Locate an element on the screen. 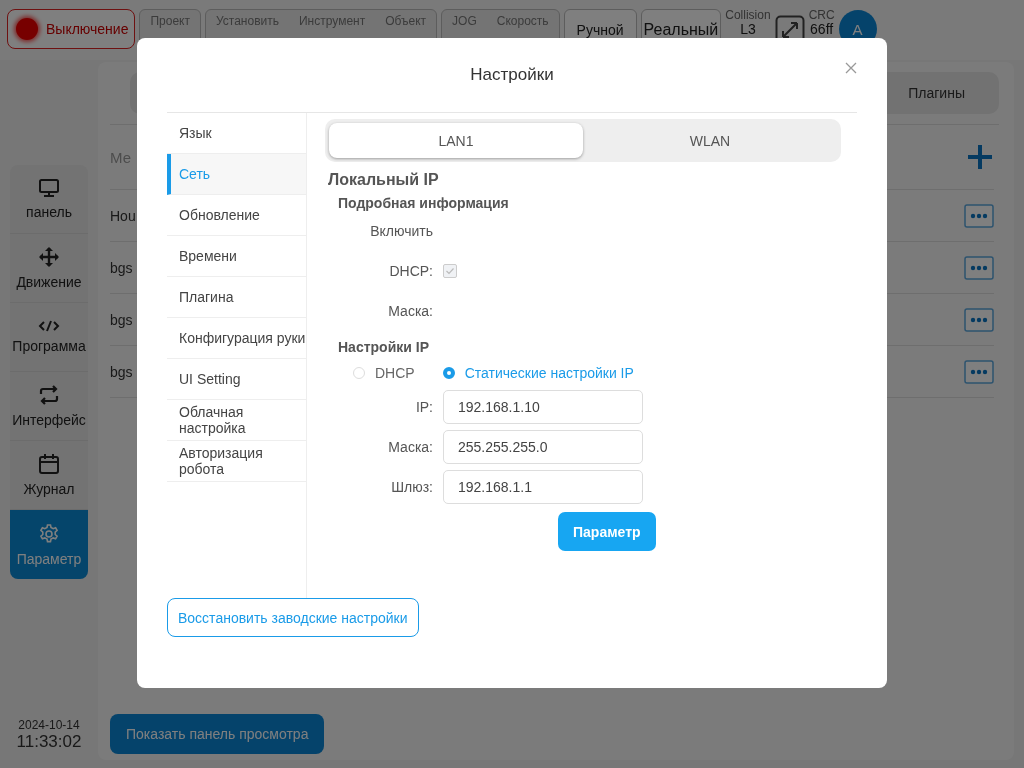  section-title: Локальный IP is located at coordinates (384, 180).